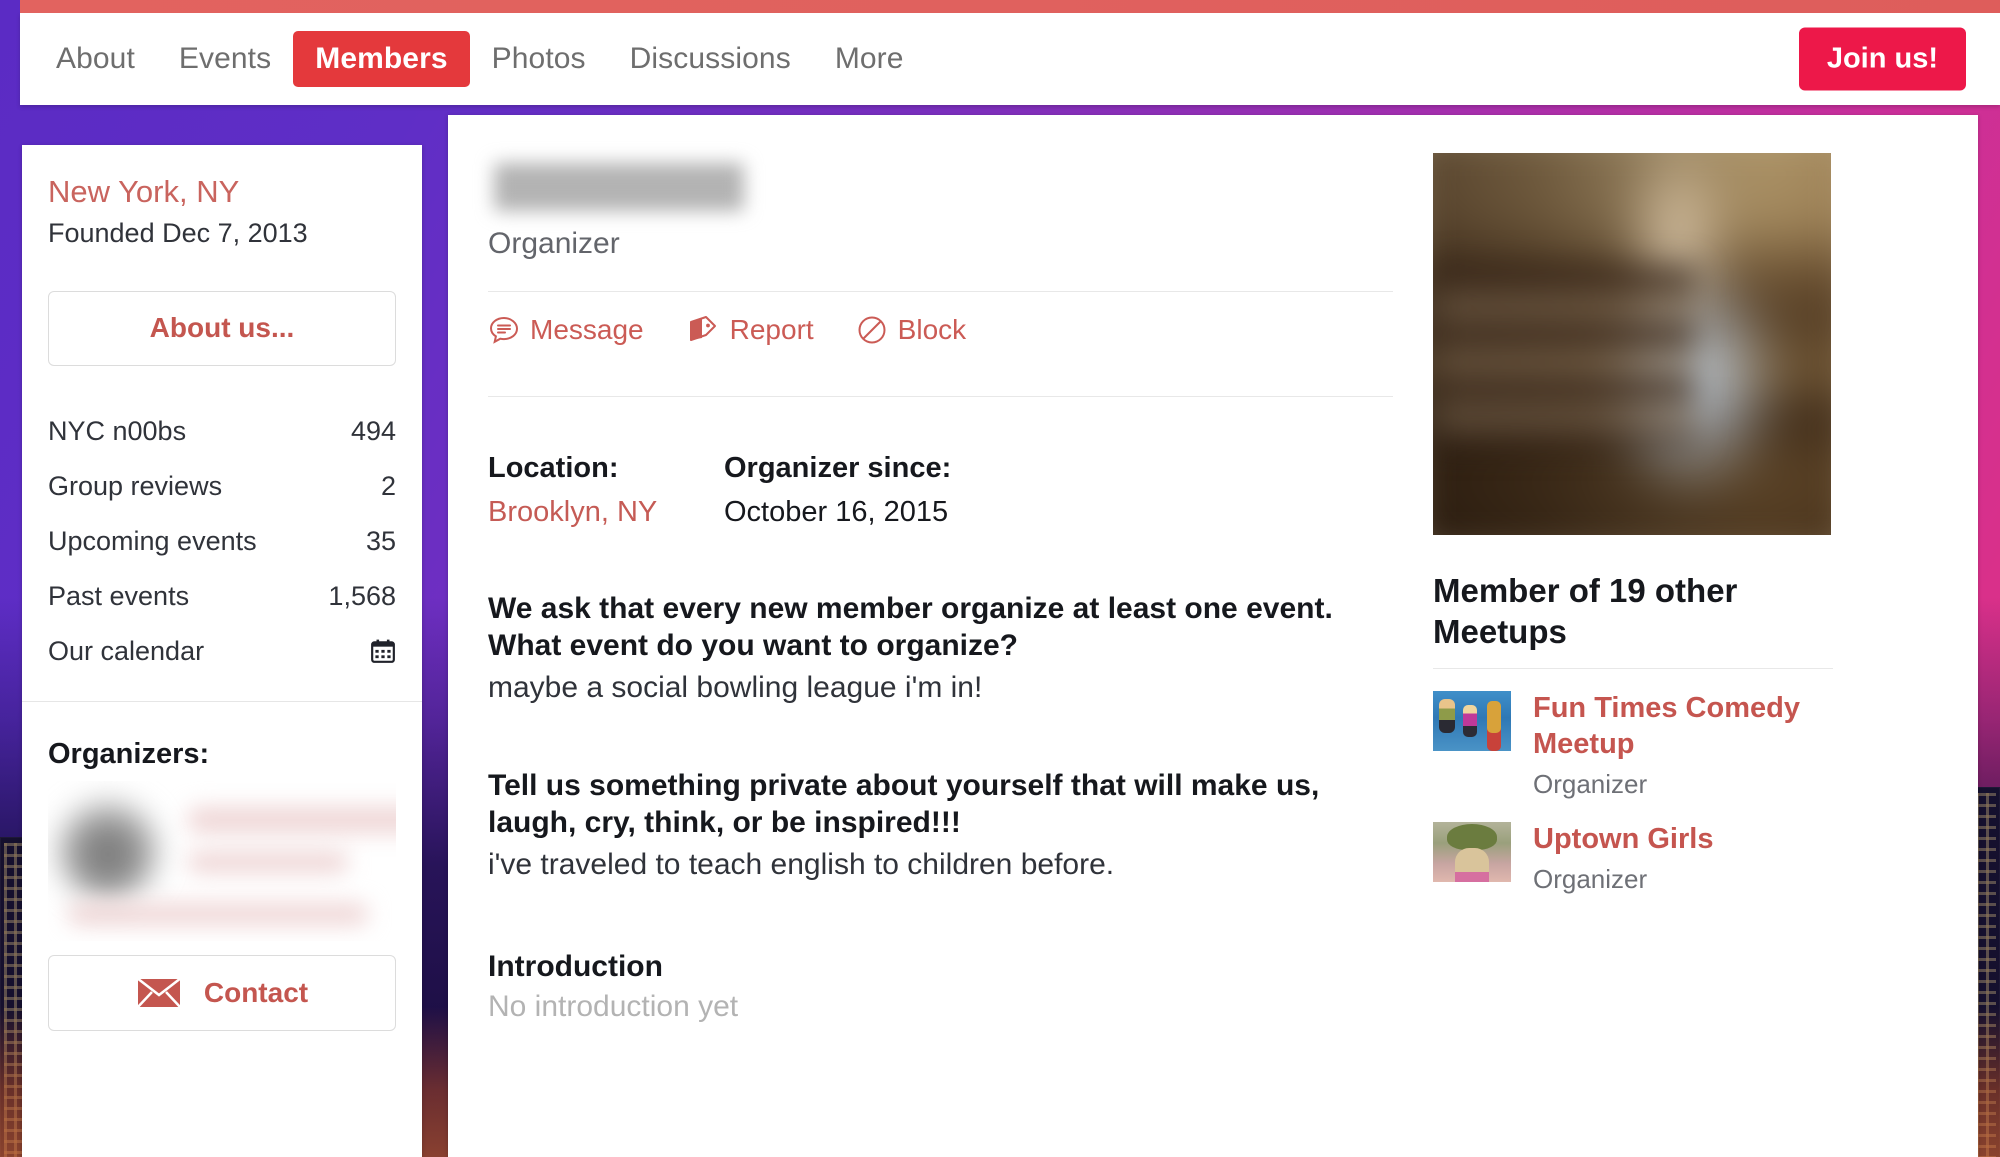 The image size is (2000, 1157). I want to click on profile-actions: Message Report Block, so click(940, 329).